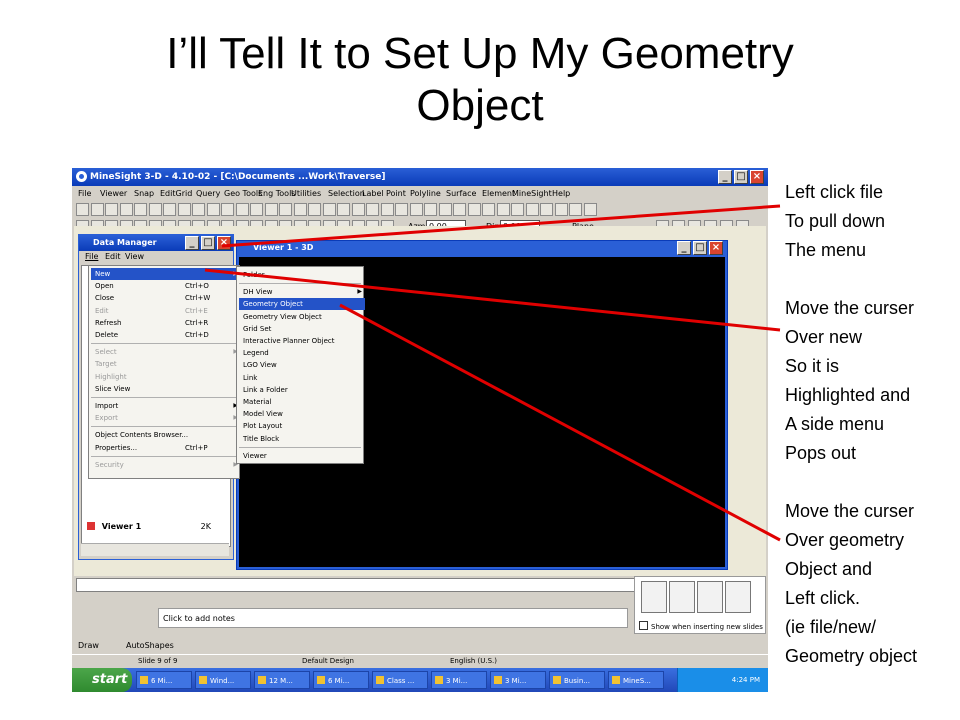 The height and width of the screenshot is (720, 960). I want to click on notes-pane: Click to add notes, so click(393, 618).